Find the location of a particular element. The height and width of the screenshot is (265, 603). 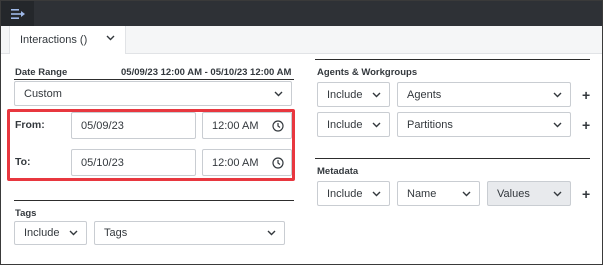

date-range-preset-select: Custom is located at coordinates (153, 93).